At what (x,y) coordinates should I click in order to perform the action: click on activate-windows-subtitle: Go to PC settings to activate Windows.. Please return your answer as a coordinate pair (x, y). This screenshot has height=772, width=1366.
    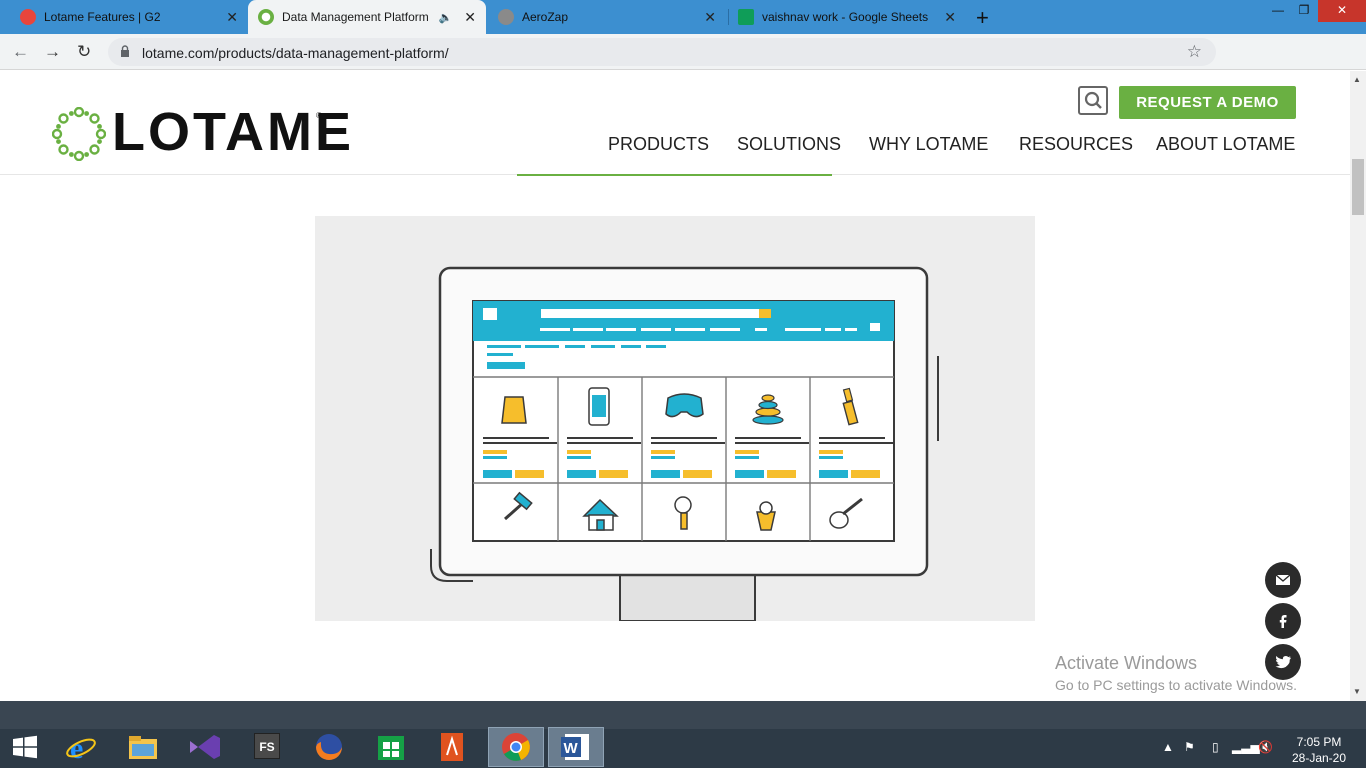
    Looking at the image, I should click on (1176, 685).